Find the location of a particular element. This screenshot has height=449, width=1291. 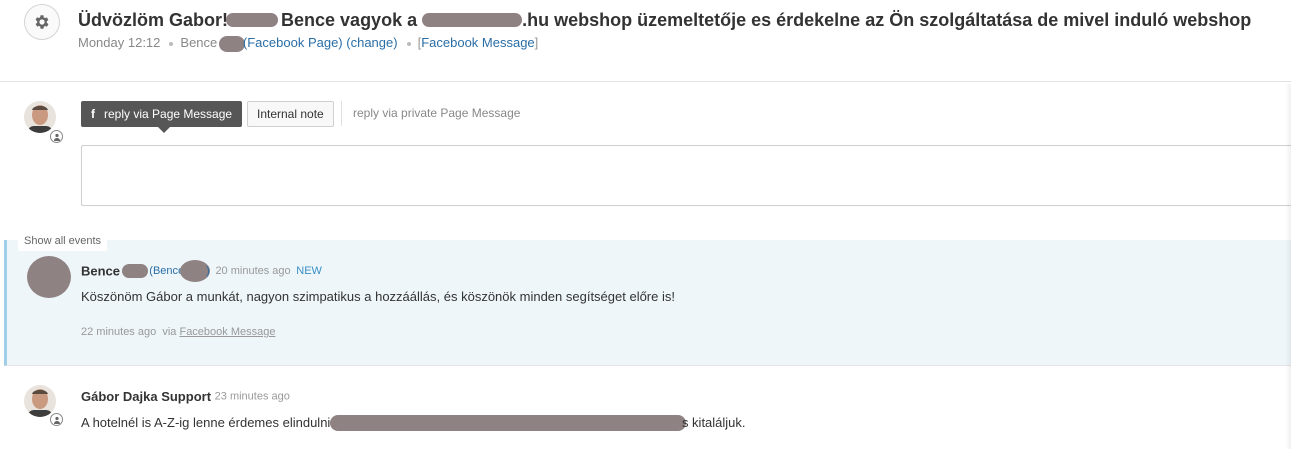

event-time: 20 minutes ago is located at coordinates (253, 271).